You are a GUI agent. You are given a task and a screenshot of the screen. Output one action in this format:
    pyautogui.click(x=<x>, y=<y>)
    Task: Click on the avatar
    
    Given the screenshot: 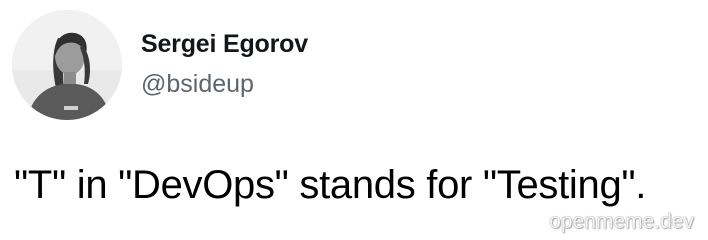 What is the action you would take?
    pyautogui.click(x=67, y=65)
    